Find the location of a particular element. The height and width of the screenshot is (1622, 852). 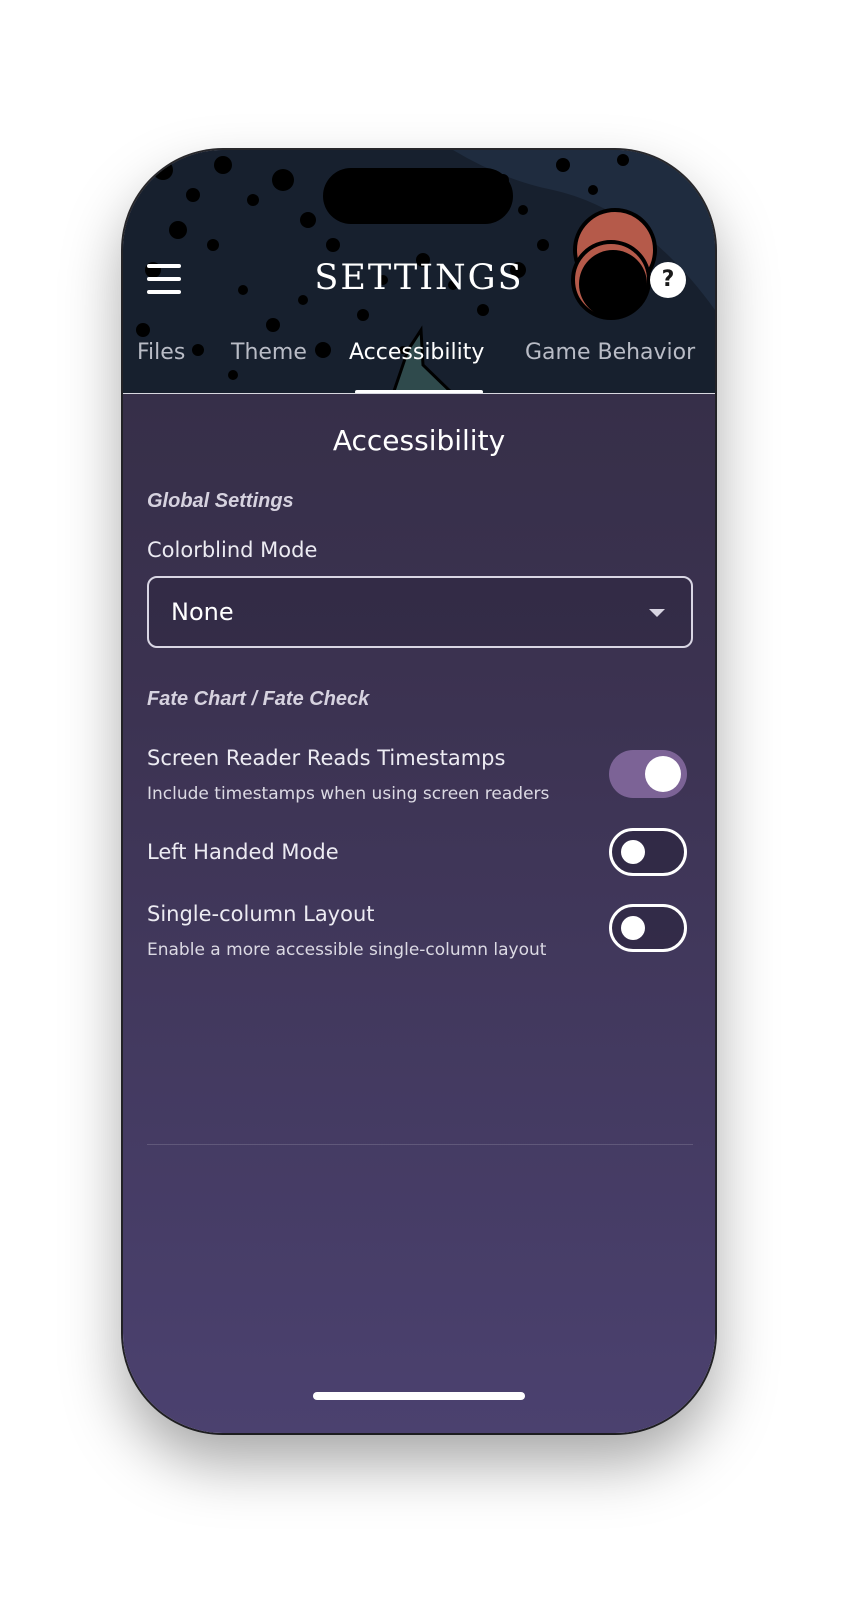

colorblind-mode-select: None is located at coordinates (420, 612).